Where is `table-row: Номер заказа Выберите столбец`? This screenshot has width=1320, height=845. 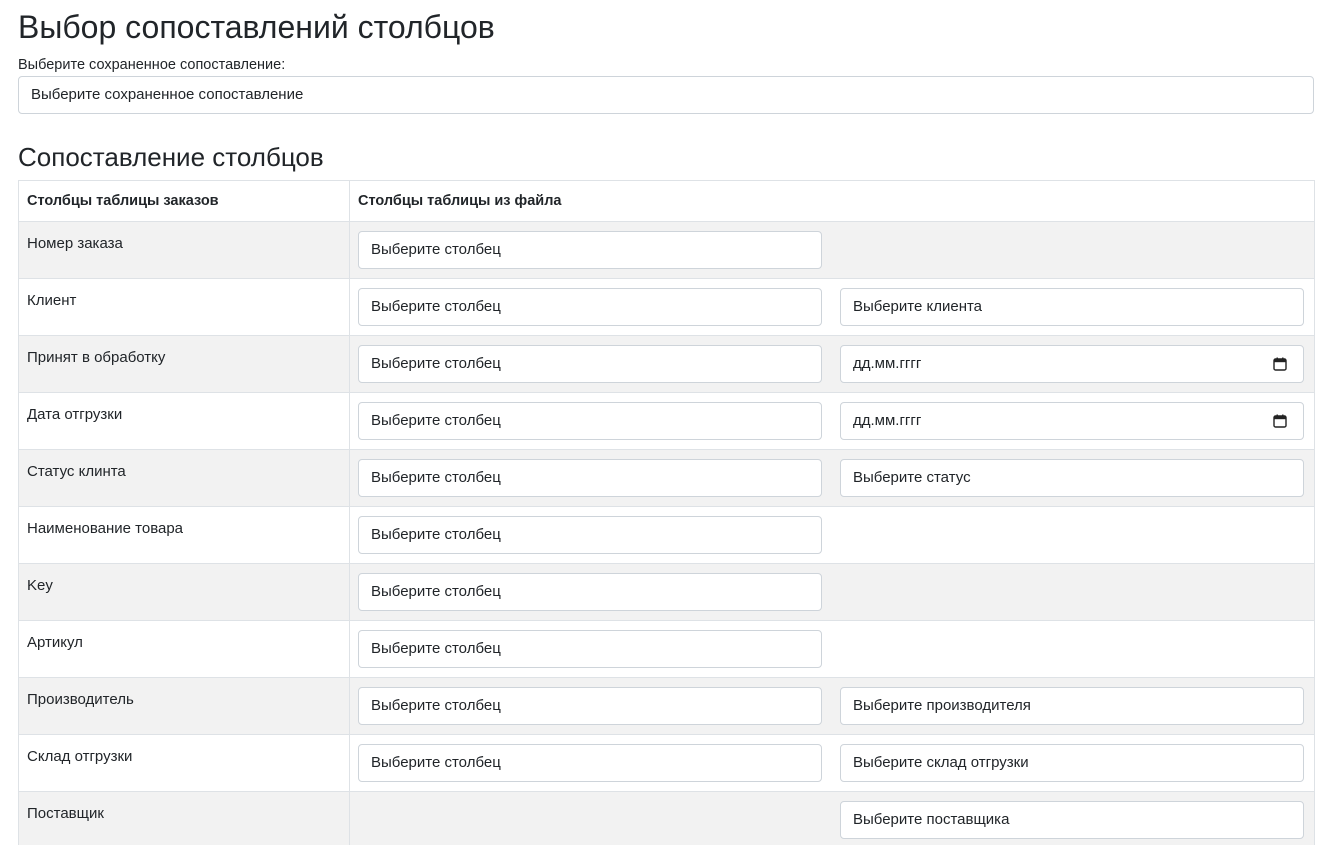 table-row: Номер заказа Выберите столбец is located at coordinates (666, 250).